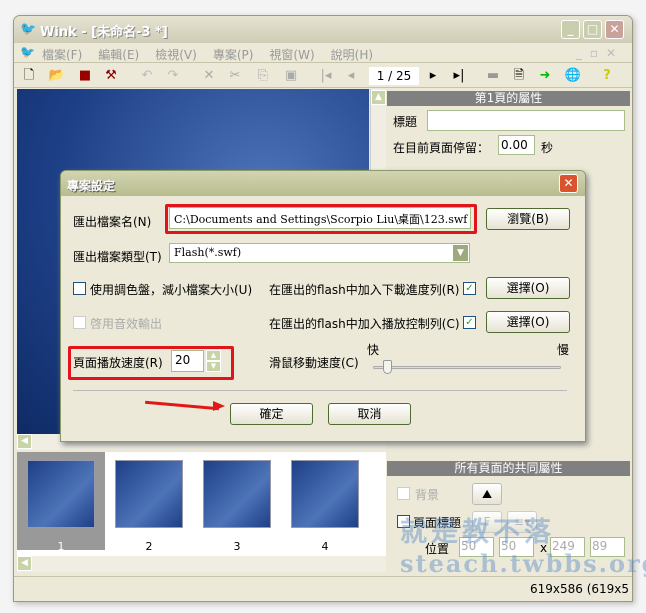 This screenshot has height=613, width=646. Describe the element at coordinates (364, 324) in the screenshot. I see `control-bar-label: 在匯出的flash中加入播放控制列(C)` at that location.